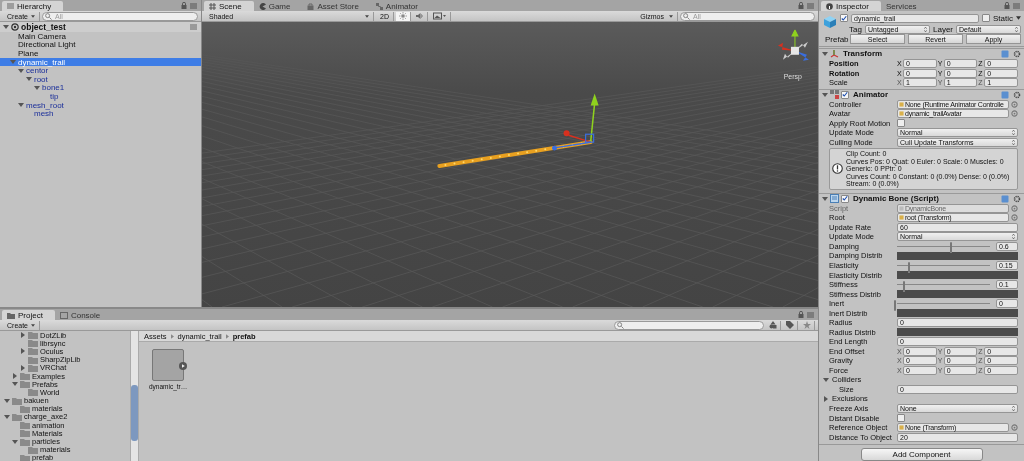  I want to click on view-tab: Asset Store, so click(336, 6).